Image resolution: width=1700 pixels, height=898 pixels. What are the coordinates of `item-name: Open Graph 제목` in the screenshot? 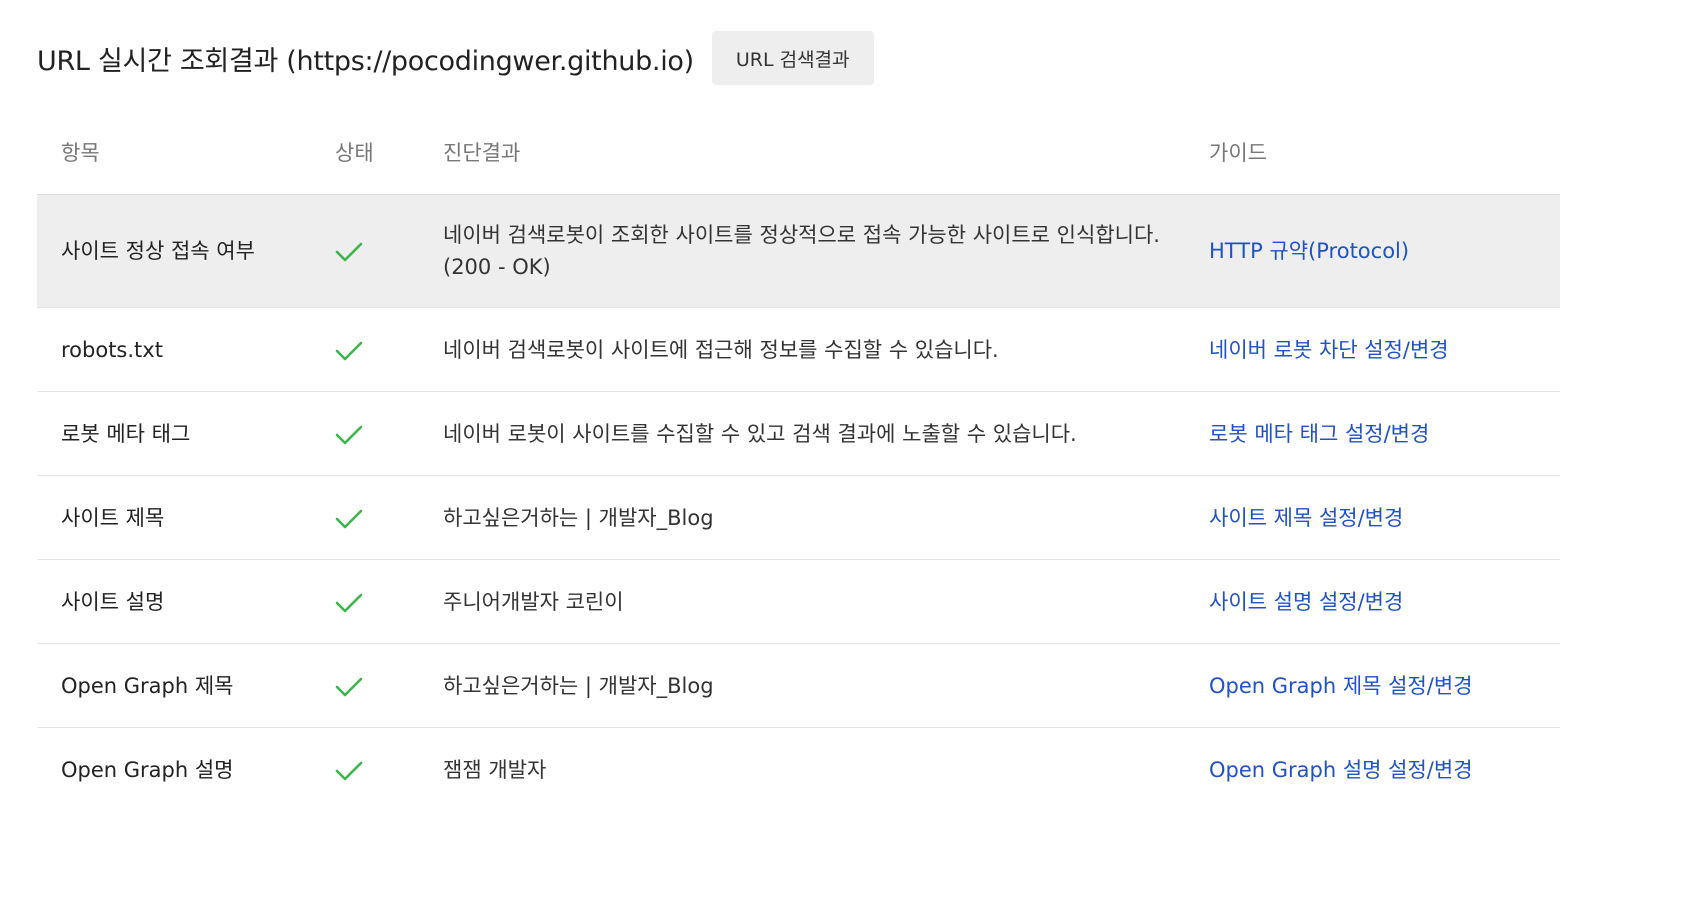 It's located at (147, 685).